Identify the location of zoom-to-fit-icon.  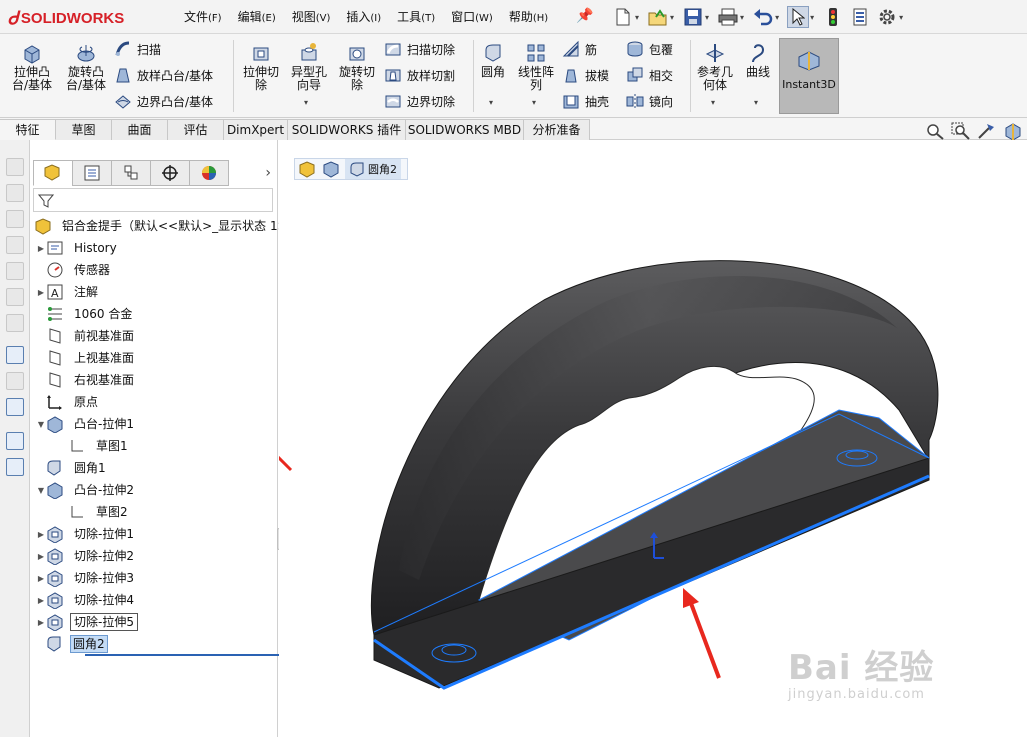
(935, 131).